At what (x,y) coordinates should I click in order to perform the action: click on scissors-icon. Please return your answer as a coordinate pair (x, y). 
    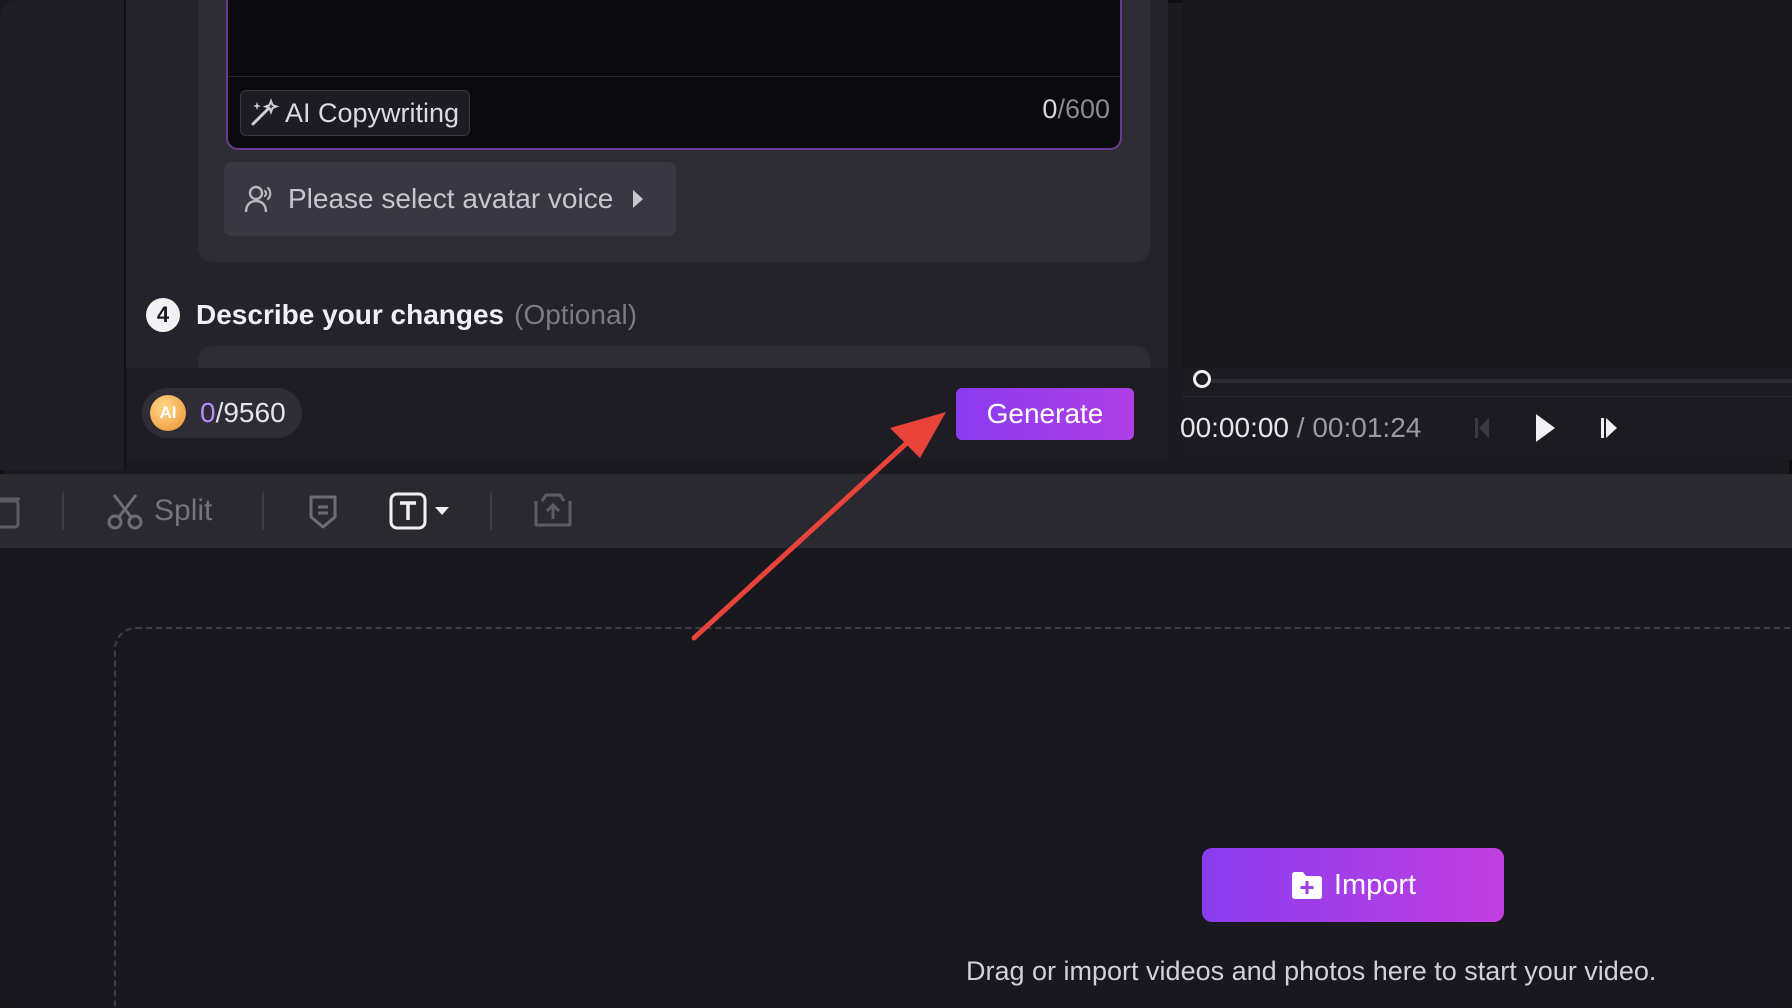
    Looking at the image, I should click on (125, 511).